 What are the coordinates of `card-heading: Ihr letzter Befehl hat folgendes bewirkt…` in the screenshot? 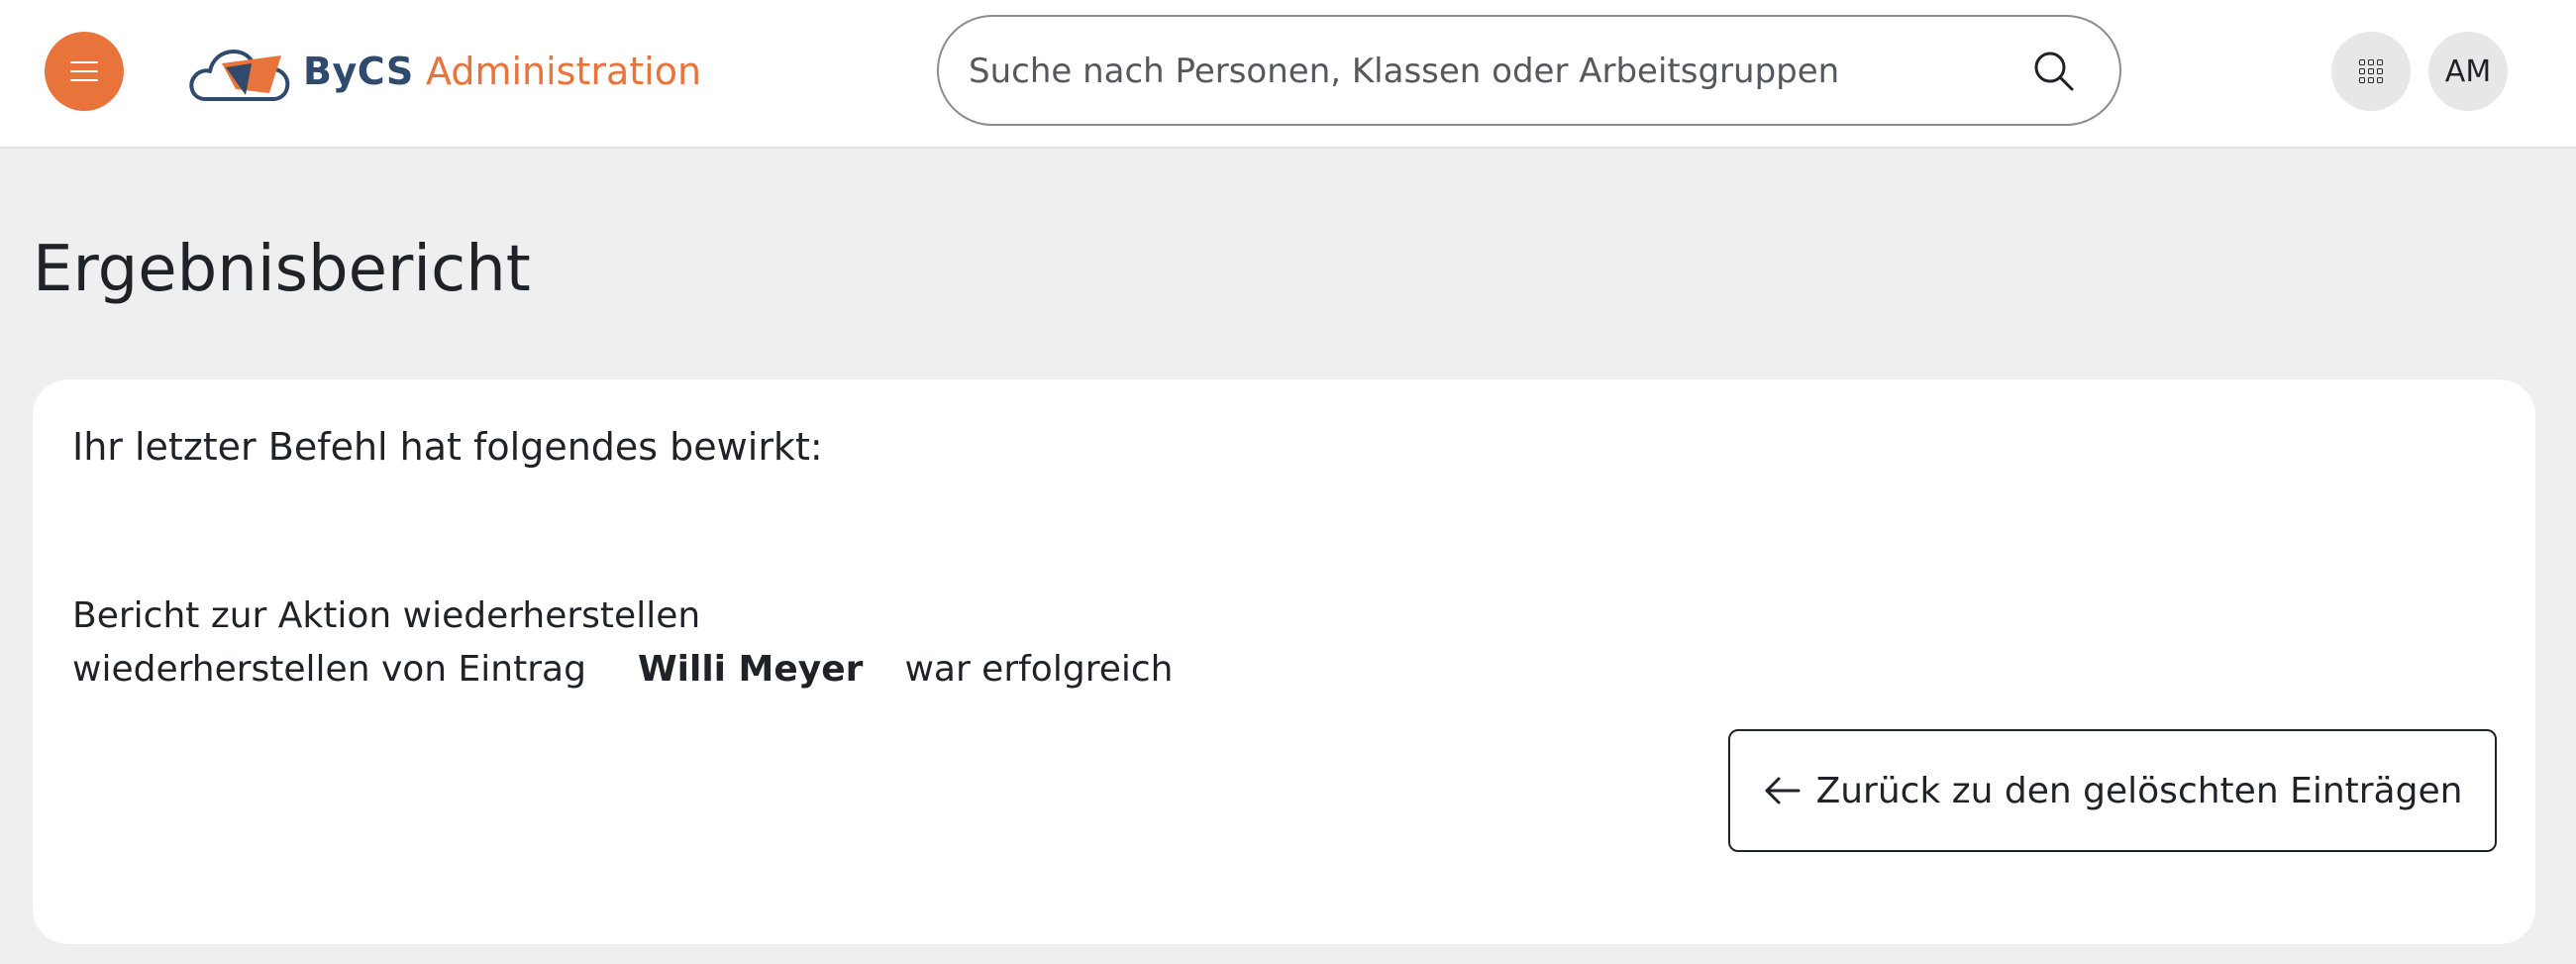 It's located at (447, 447).